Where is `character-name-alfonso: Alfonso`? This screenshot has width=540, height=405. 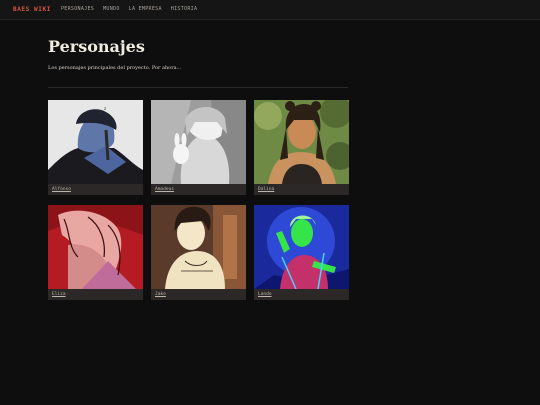 character-name-alfonso: Alfonso is located at coordinates (61, 189).